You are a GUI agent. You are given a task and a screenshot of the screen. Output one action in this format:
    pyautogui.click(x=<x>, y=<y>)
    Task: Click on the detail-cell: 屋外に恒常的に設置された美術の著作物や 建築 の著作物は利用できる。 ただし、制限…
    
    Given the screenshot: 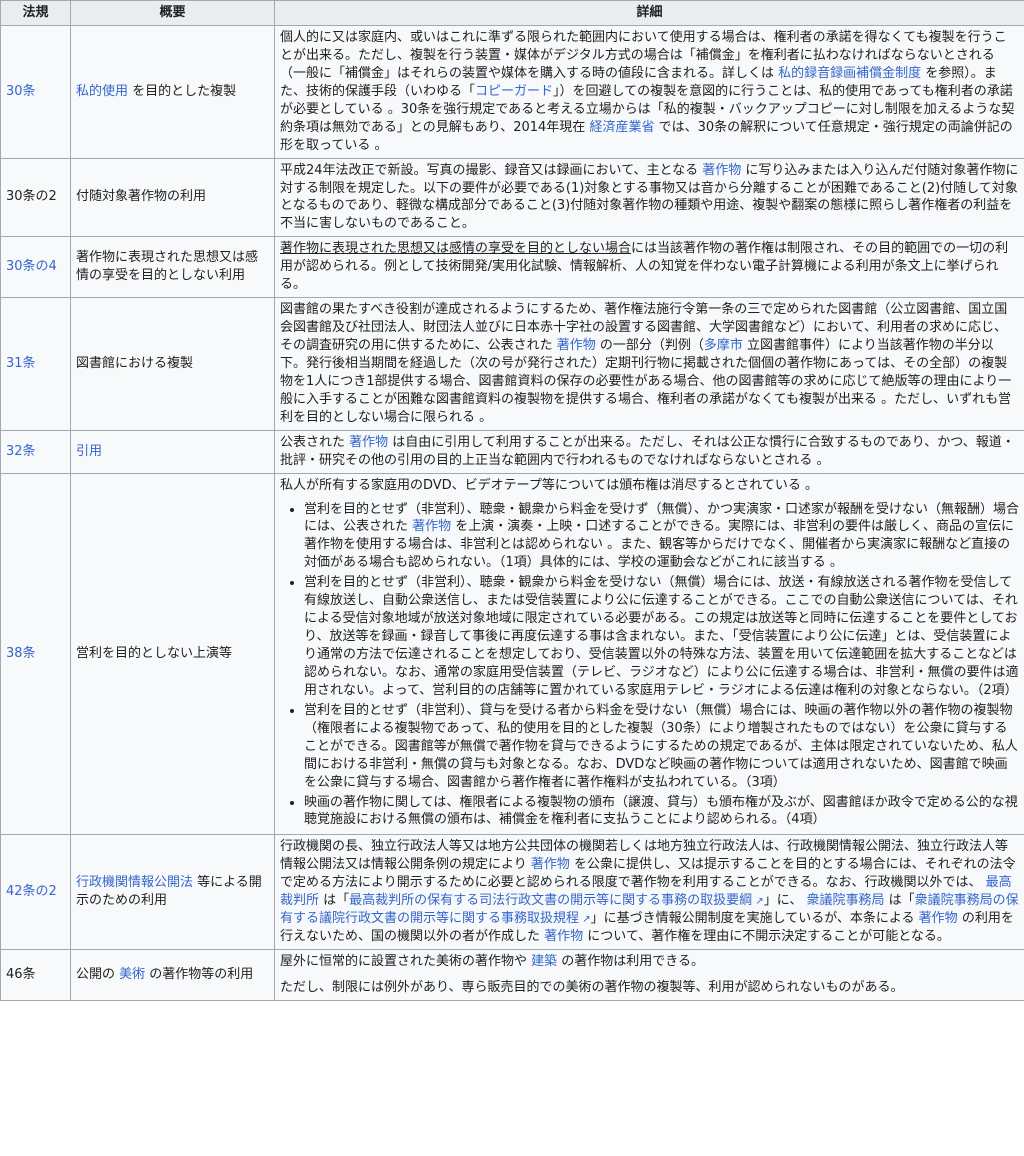 What is the action you would take?
    pyautogui.click(x=649, y=975)
    